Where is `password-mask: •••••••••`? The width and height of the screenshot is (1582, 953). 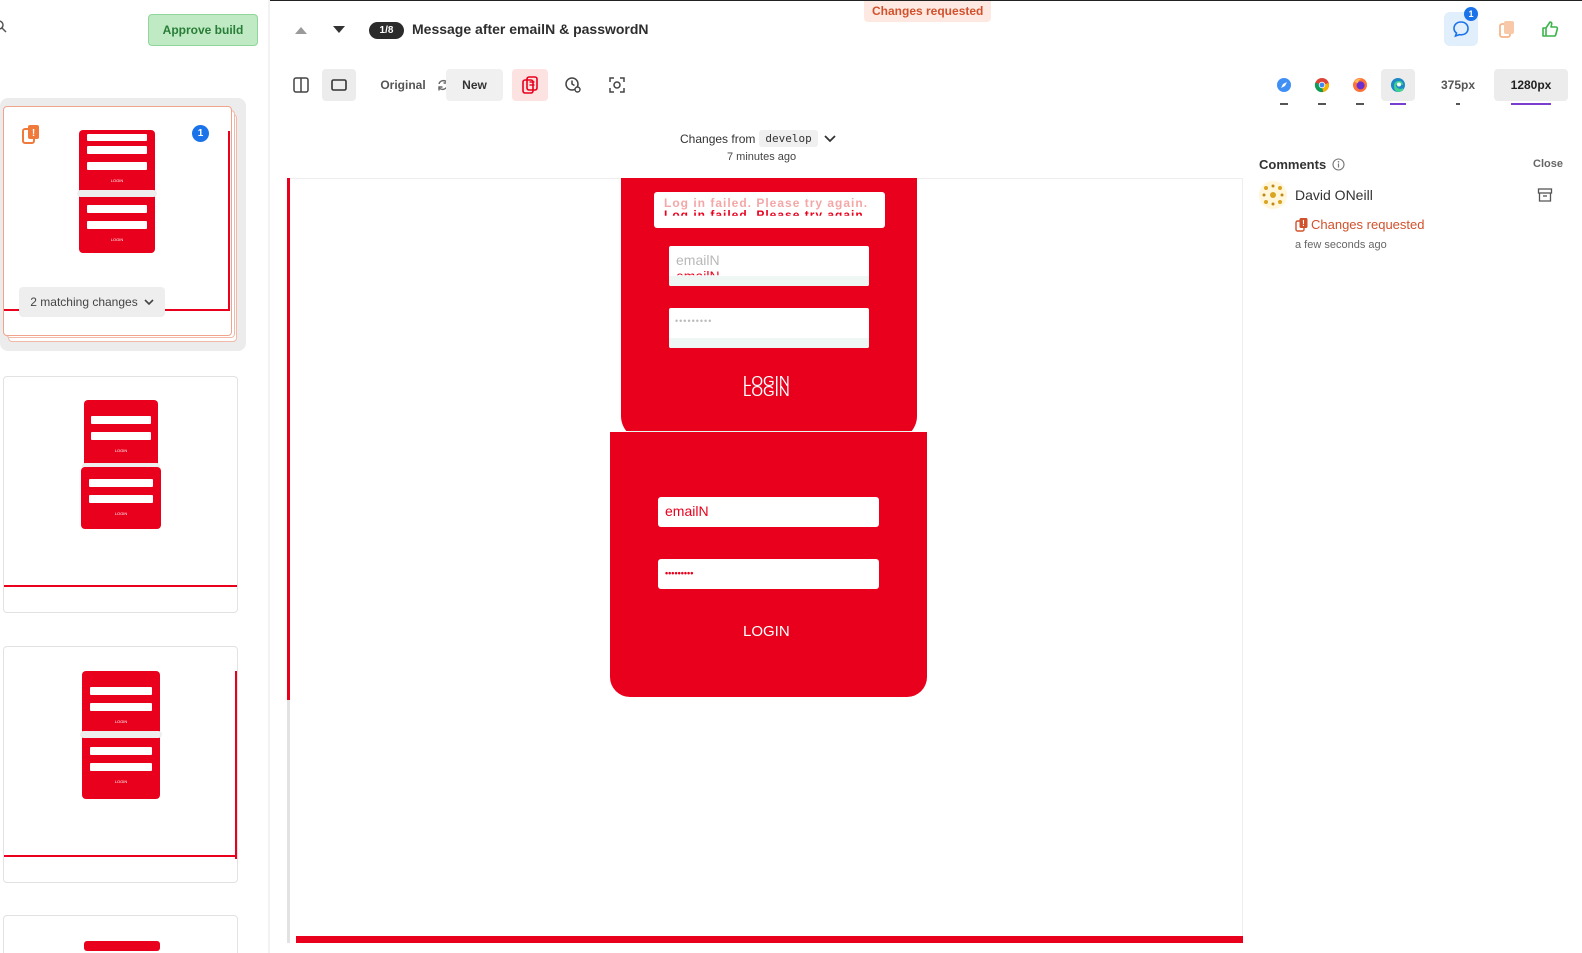
password-mask: ••••••••• is located at coordinates (679, 573).